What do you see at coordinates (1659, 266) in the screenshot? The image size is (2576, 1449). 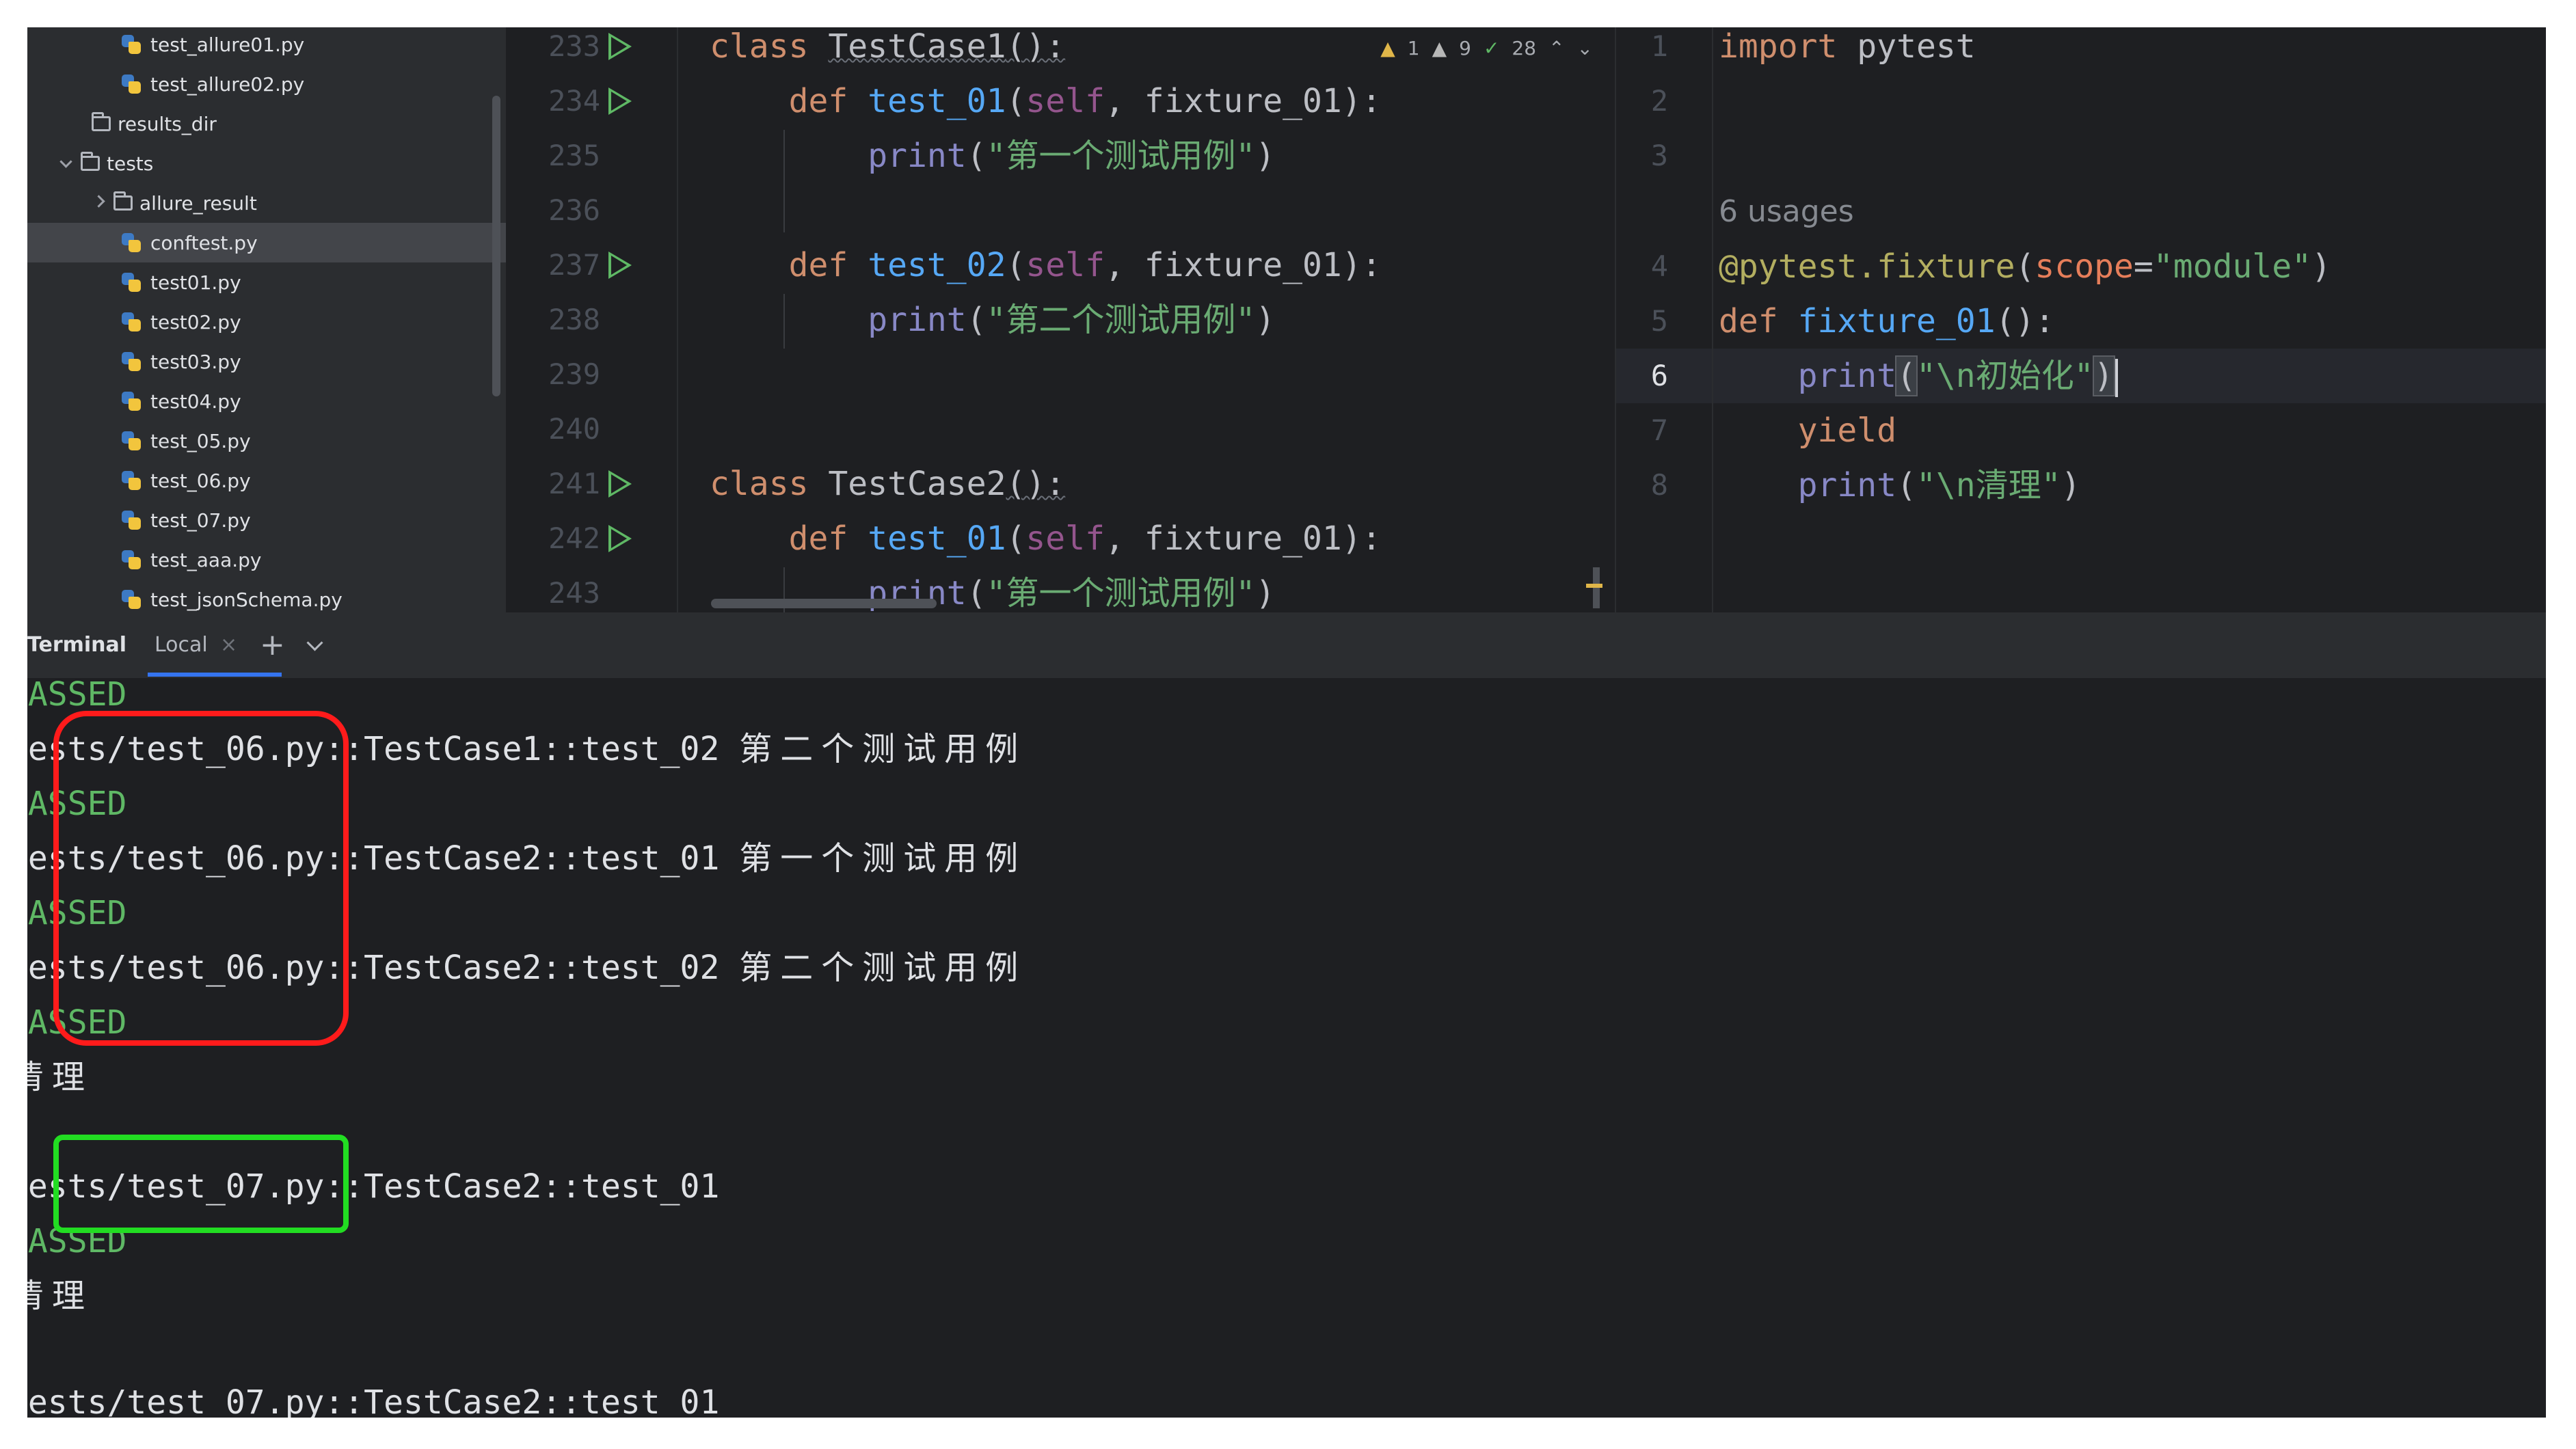 I see `line-number: 4` at bounding box center [1659, 266].